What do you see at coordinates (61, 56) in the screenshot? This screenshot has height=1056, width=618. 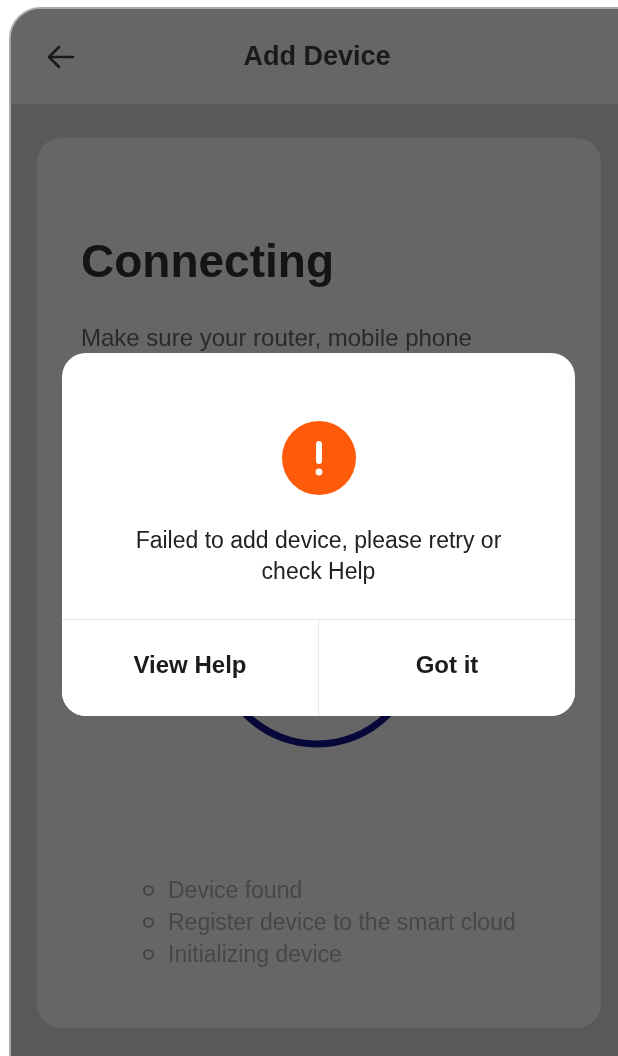 I see `back-arrow-icon` at bounding box center [61, 56].